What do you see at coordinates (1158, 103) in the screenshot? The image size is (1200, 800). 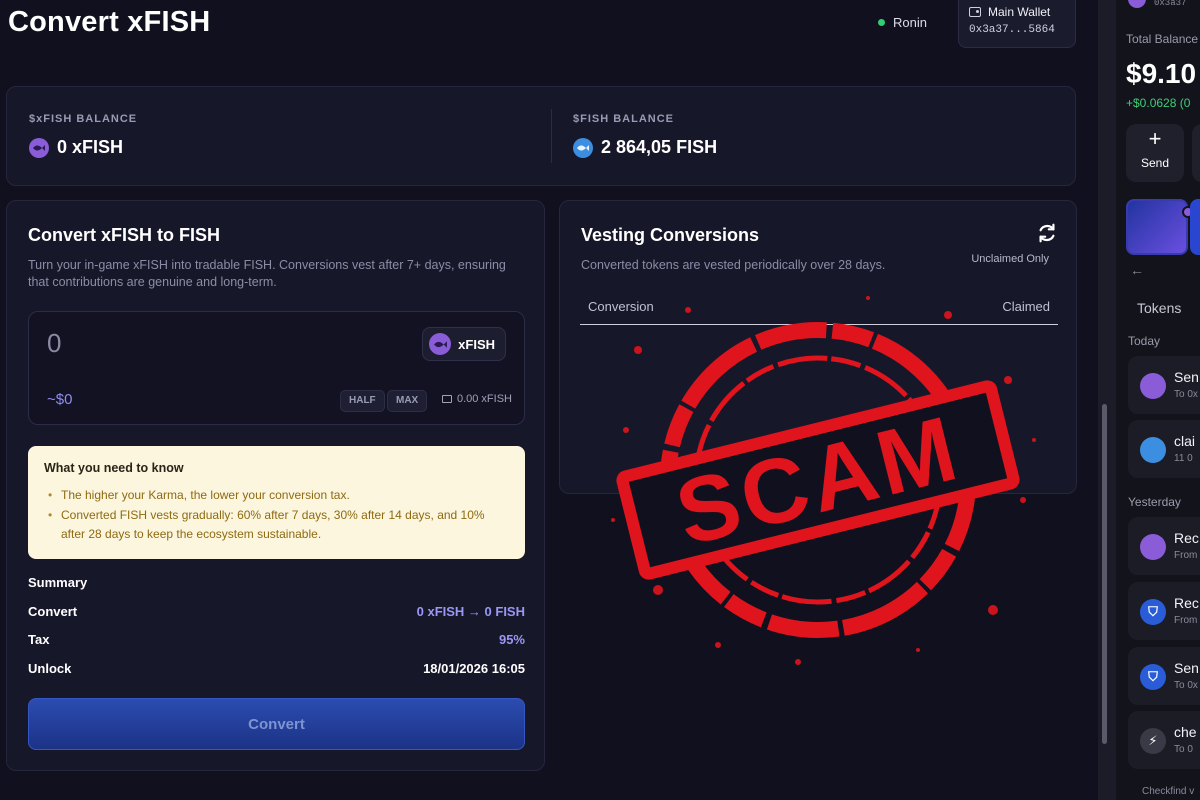 I see `balance-delta: +$0.0628 (0` at bounding box center [1158, 103].